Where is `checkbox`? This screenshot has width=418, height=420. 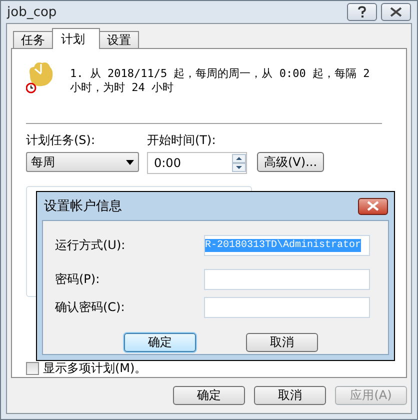 checkbox is located at coordinates (32, 368).